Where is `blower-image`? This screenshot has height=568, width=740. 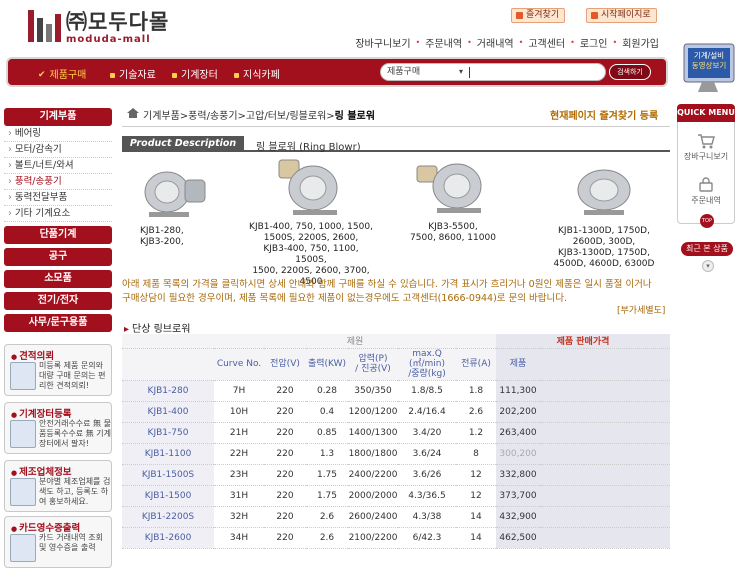
blower-image is located at coordinates (308, 187).